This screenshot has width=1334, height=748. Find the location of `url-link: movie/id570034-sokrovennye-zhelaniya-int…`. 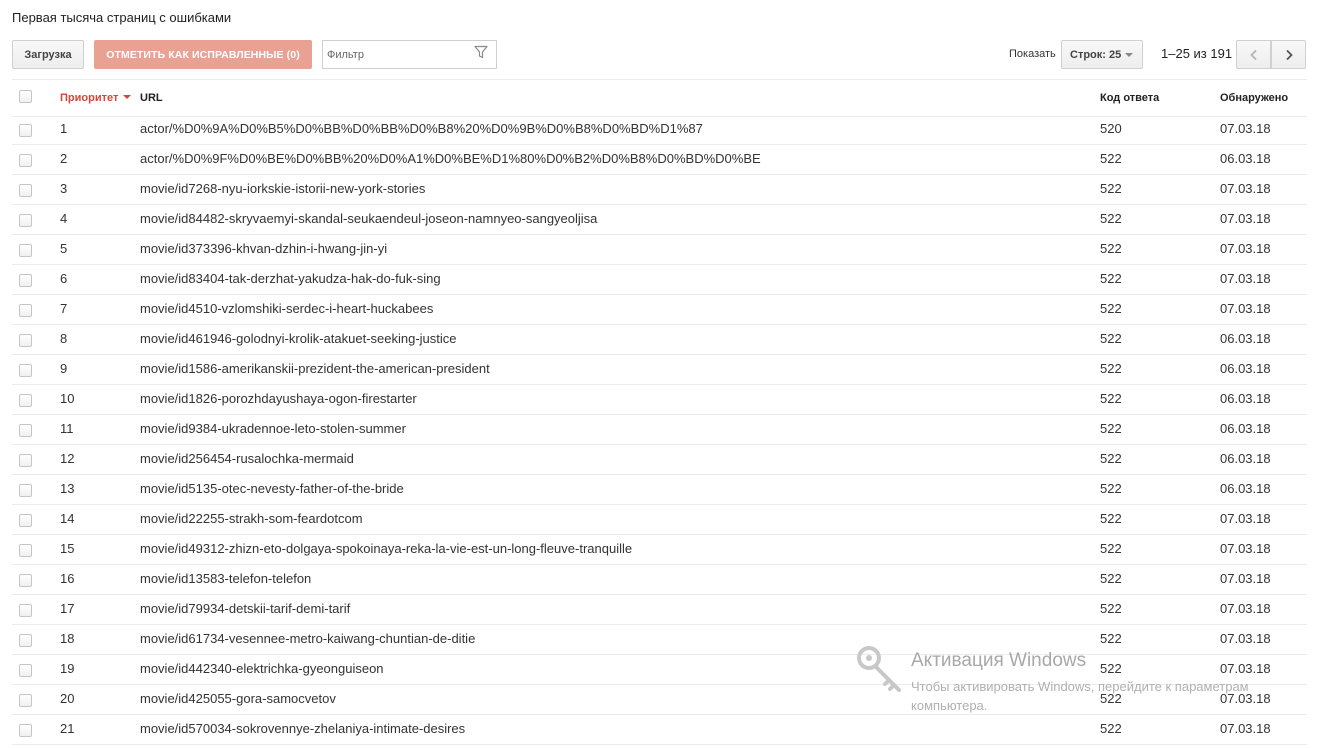

url-link: movie/id570034-sokrovennye-zhelaniya-int… is located at coordinates (302, 728).